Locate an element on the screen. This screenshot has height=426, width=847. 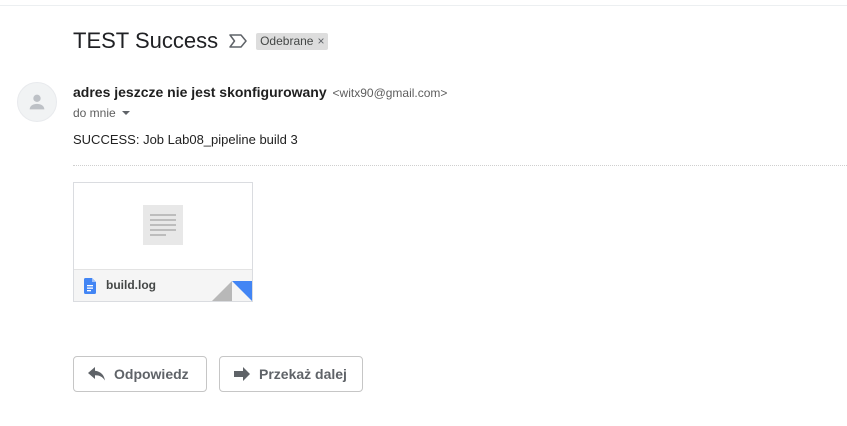
top-divider is located at coordinates (423, 5).